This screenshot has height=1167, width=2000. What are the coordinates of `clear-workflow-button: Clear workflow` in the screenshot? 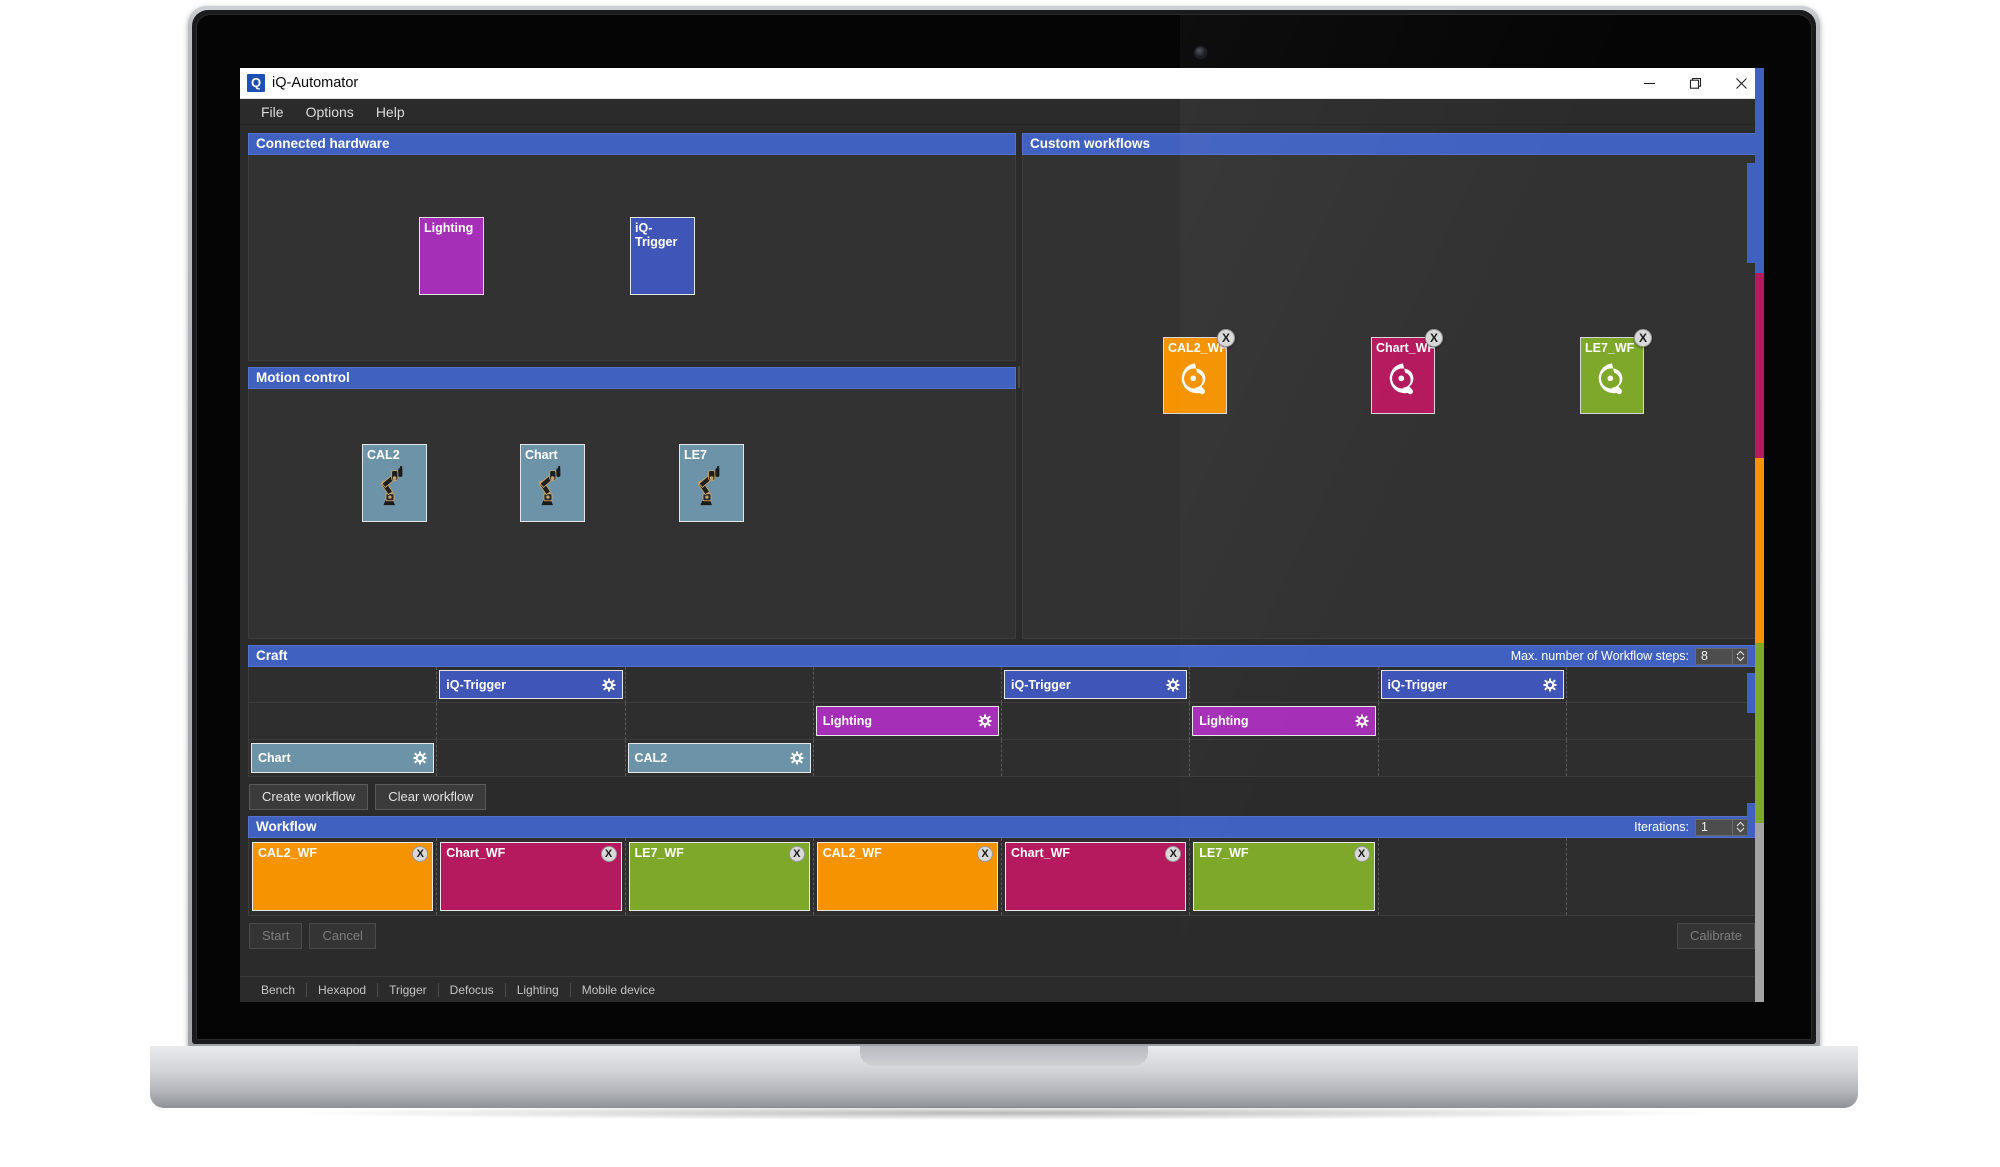 It's located at (431, 797).